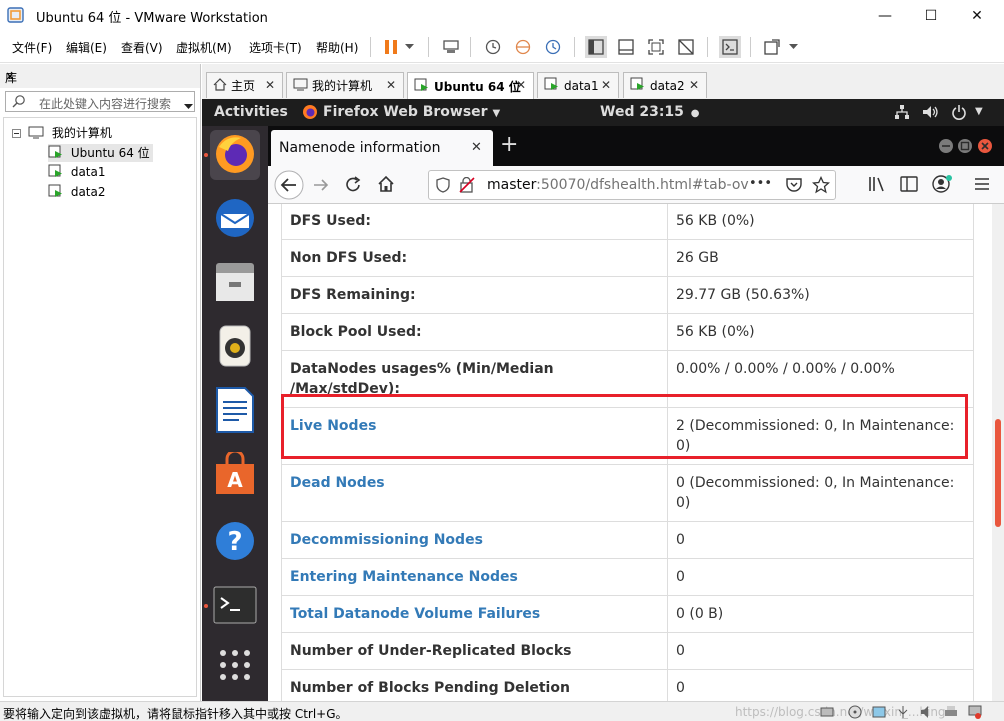 This screenshot has height=721, width=1004. Describe the element at coordinates (596, 47) in the screenshot. I see `show-library-icon` at that location.